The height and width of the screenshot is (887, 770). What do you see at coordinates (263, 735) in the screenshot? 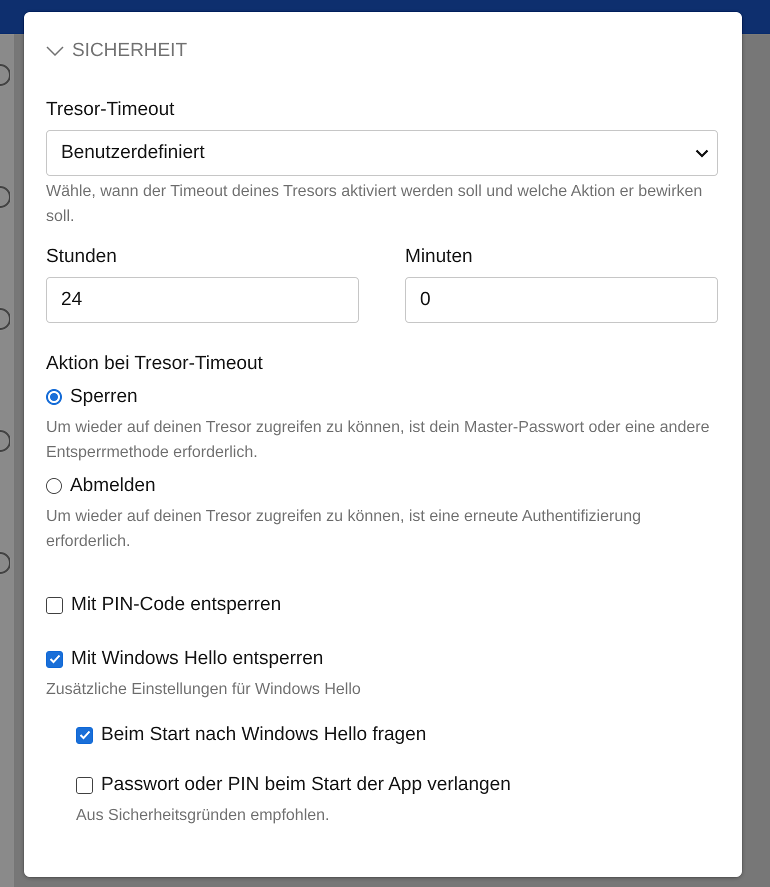
I see `option-label: Beim Start nach Windows Hello fragen` at bounding box center [263, 735].